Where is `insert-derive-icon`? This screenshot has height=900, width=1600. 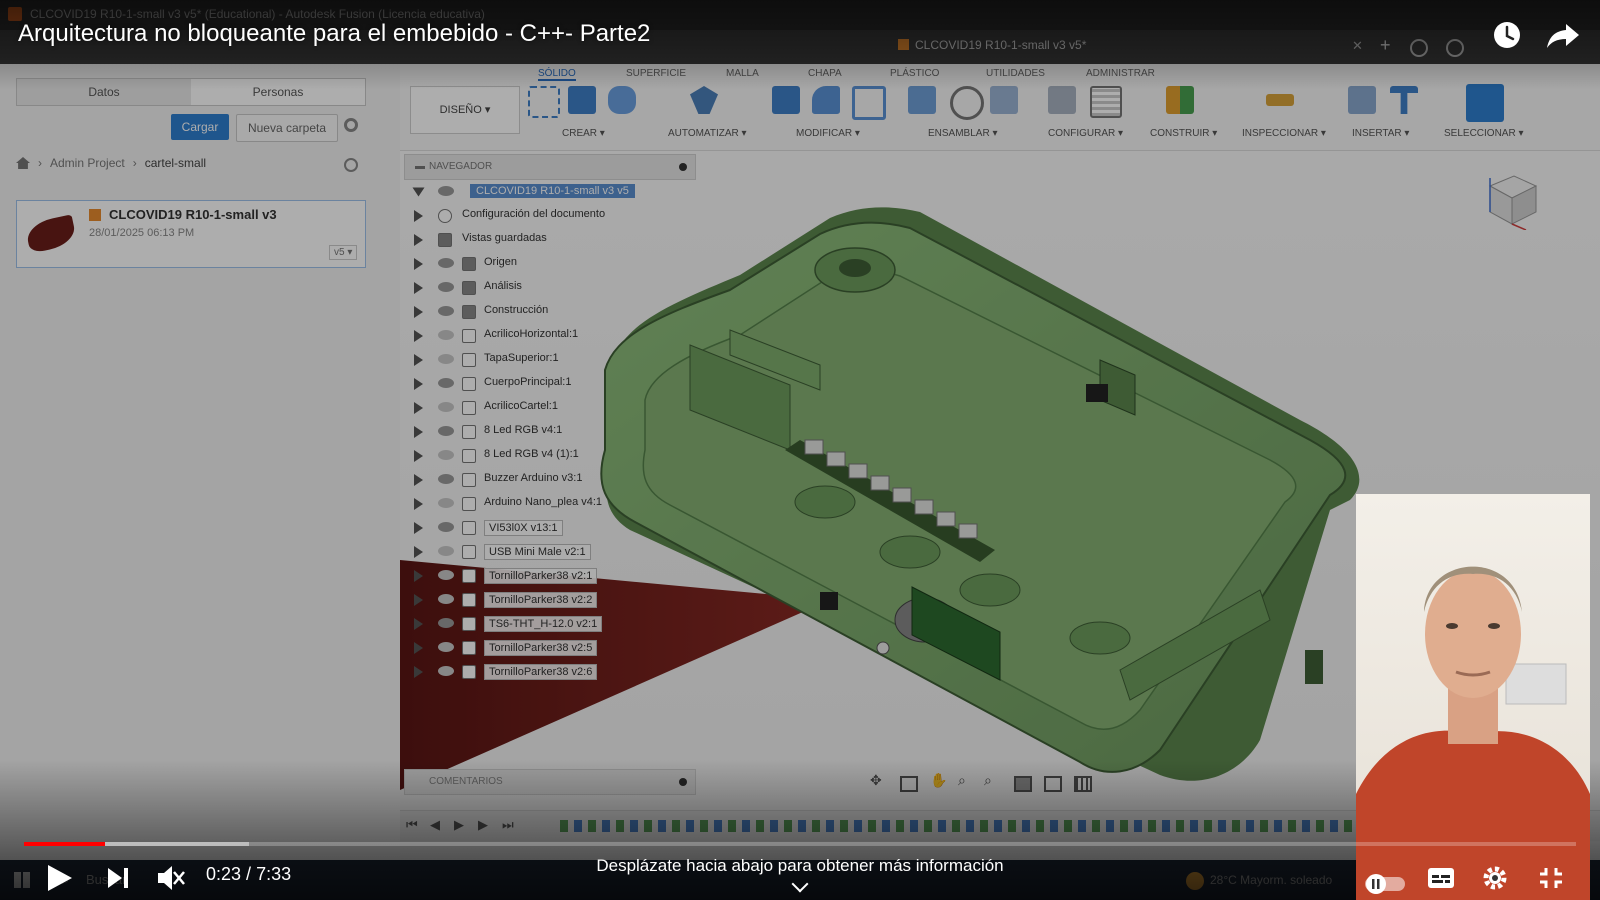 insert-derive-icon is located at coordinates (1362, 100).